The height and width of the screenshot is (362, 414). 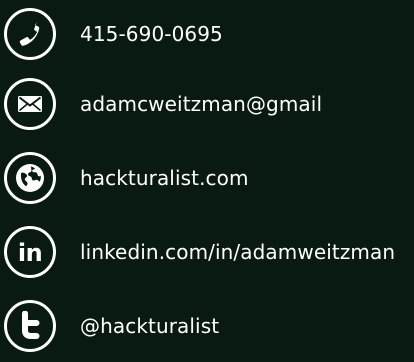 What do you see at coordinates (150, 326) in the screenshot?
I see `twitter-handle-text: @hackturalist` at bounding box center [150, 326].